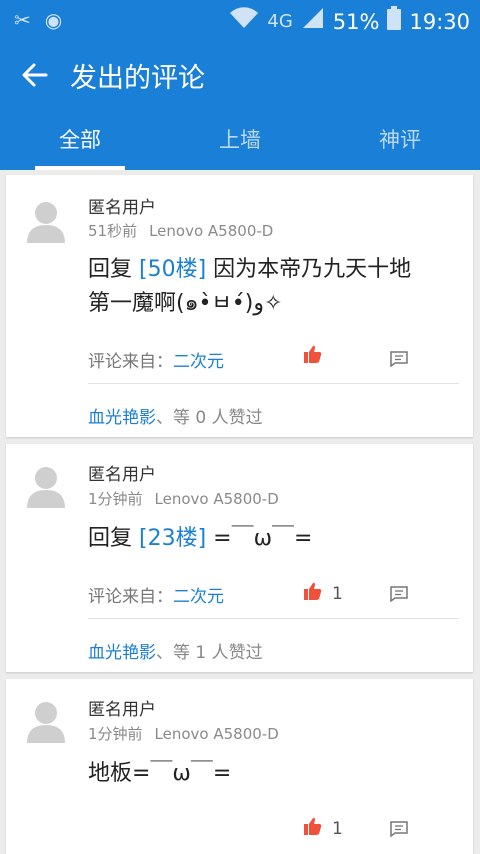 This screenshot has width=480, height=854. I want to click on clock: 19:30, so click(439, 21).